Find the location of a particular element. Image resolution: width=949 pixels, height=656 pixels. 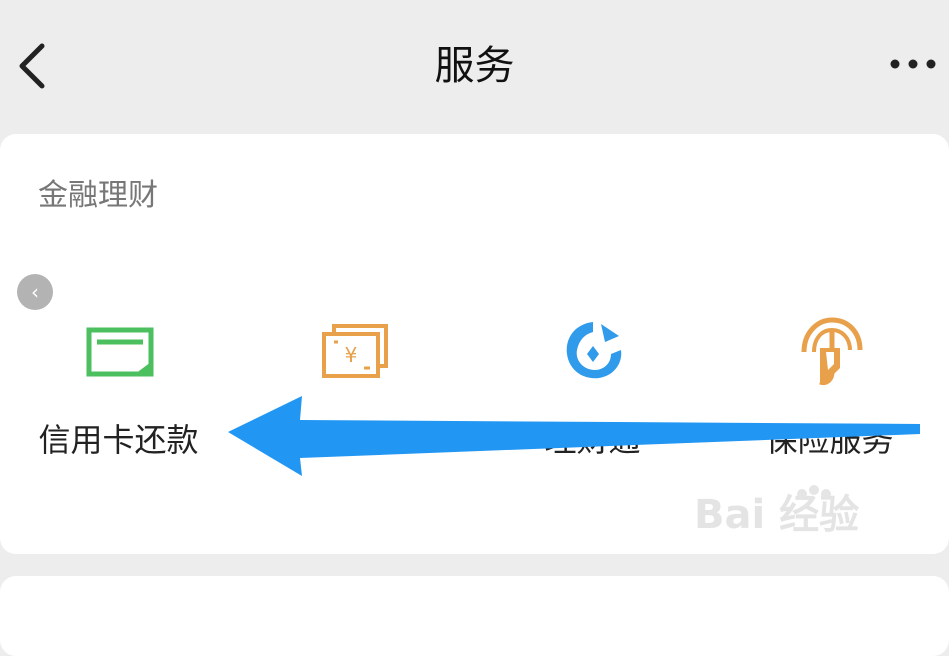

credit-card-icon is located at coordinates (119, 352).